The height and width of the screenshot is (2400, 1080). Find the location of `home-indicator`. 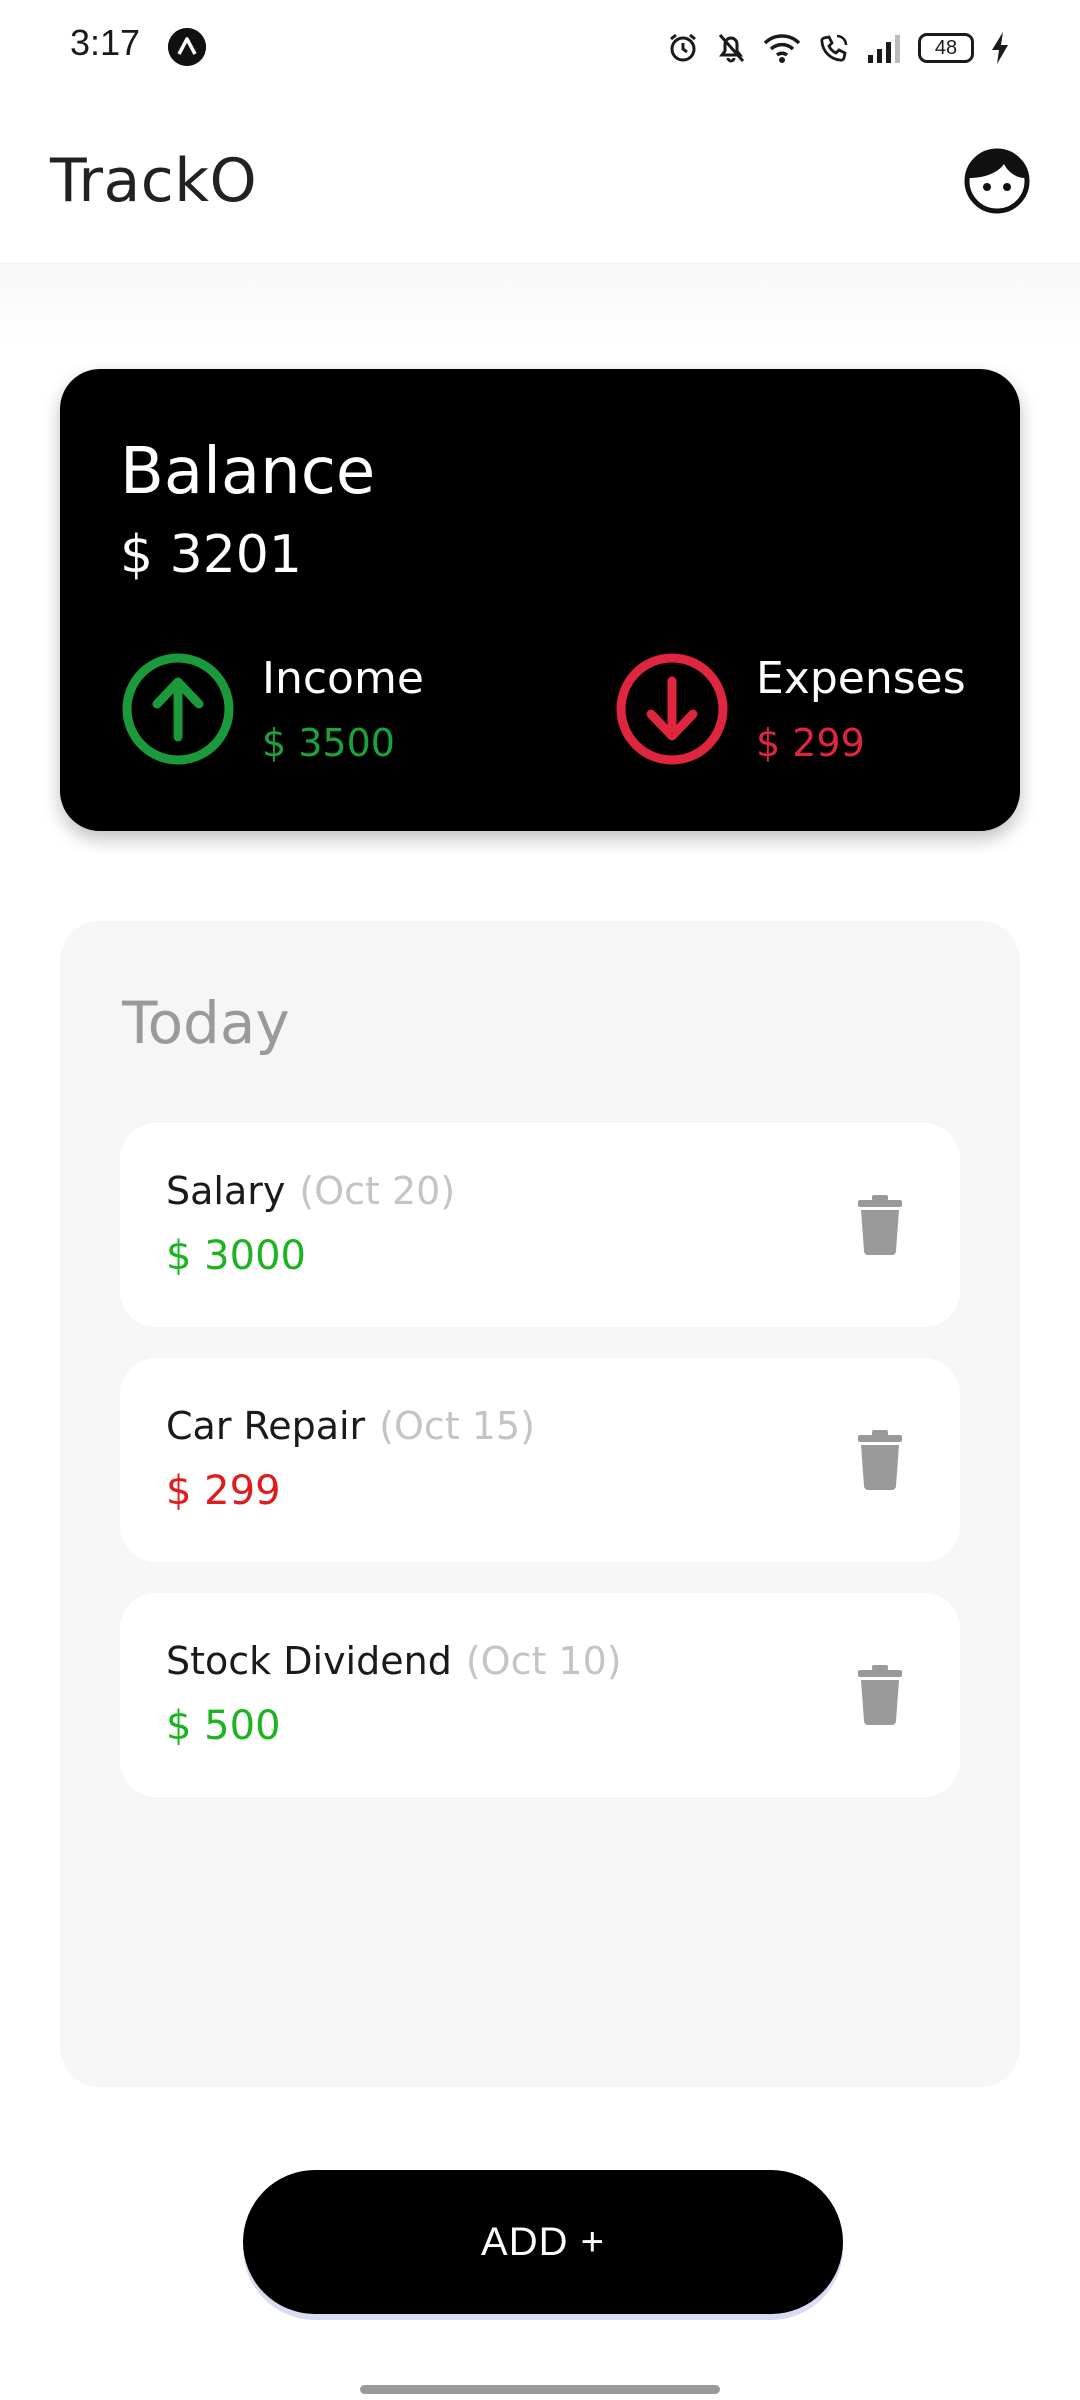

home-indicator is located at coordinates (540, 2389).